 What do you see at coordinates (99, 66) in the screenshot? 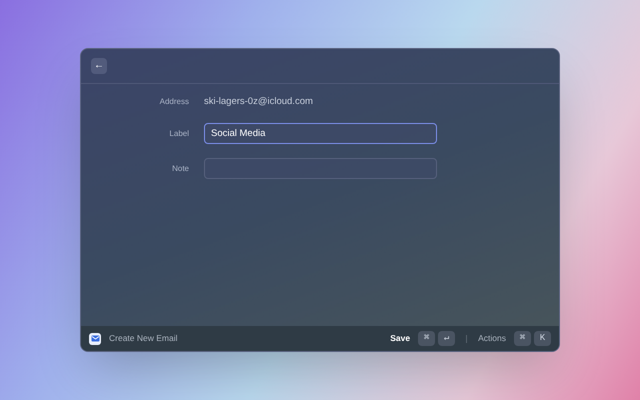
I see `back-button: ←` at bounding box center [99, 66].